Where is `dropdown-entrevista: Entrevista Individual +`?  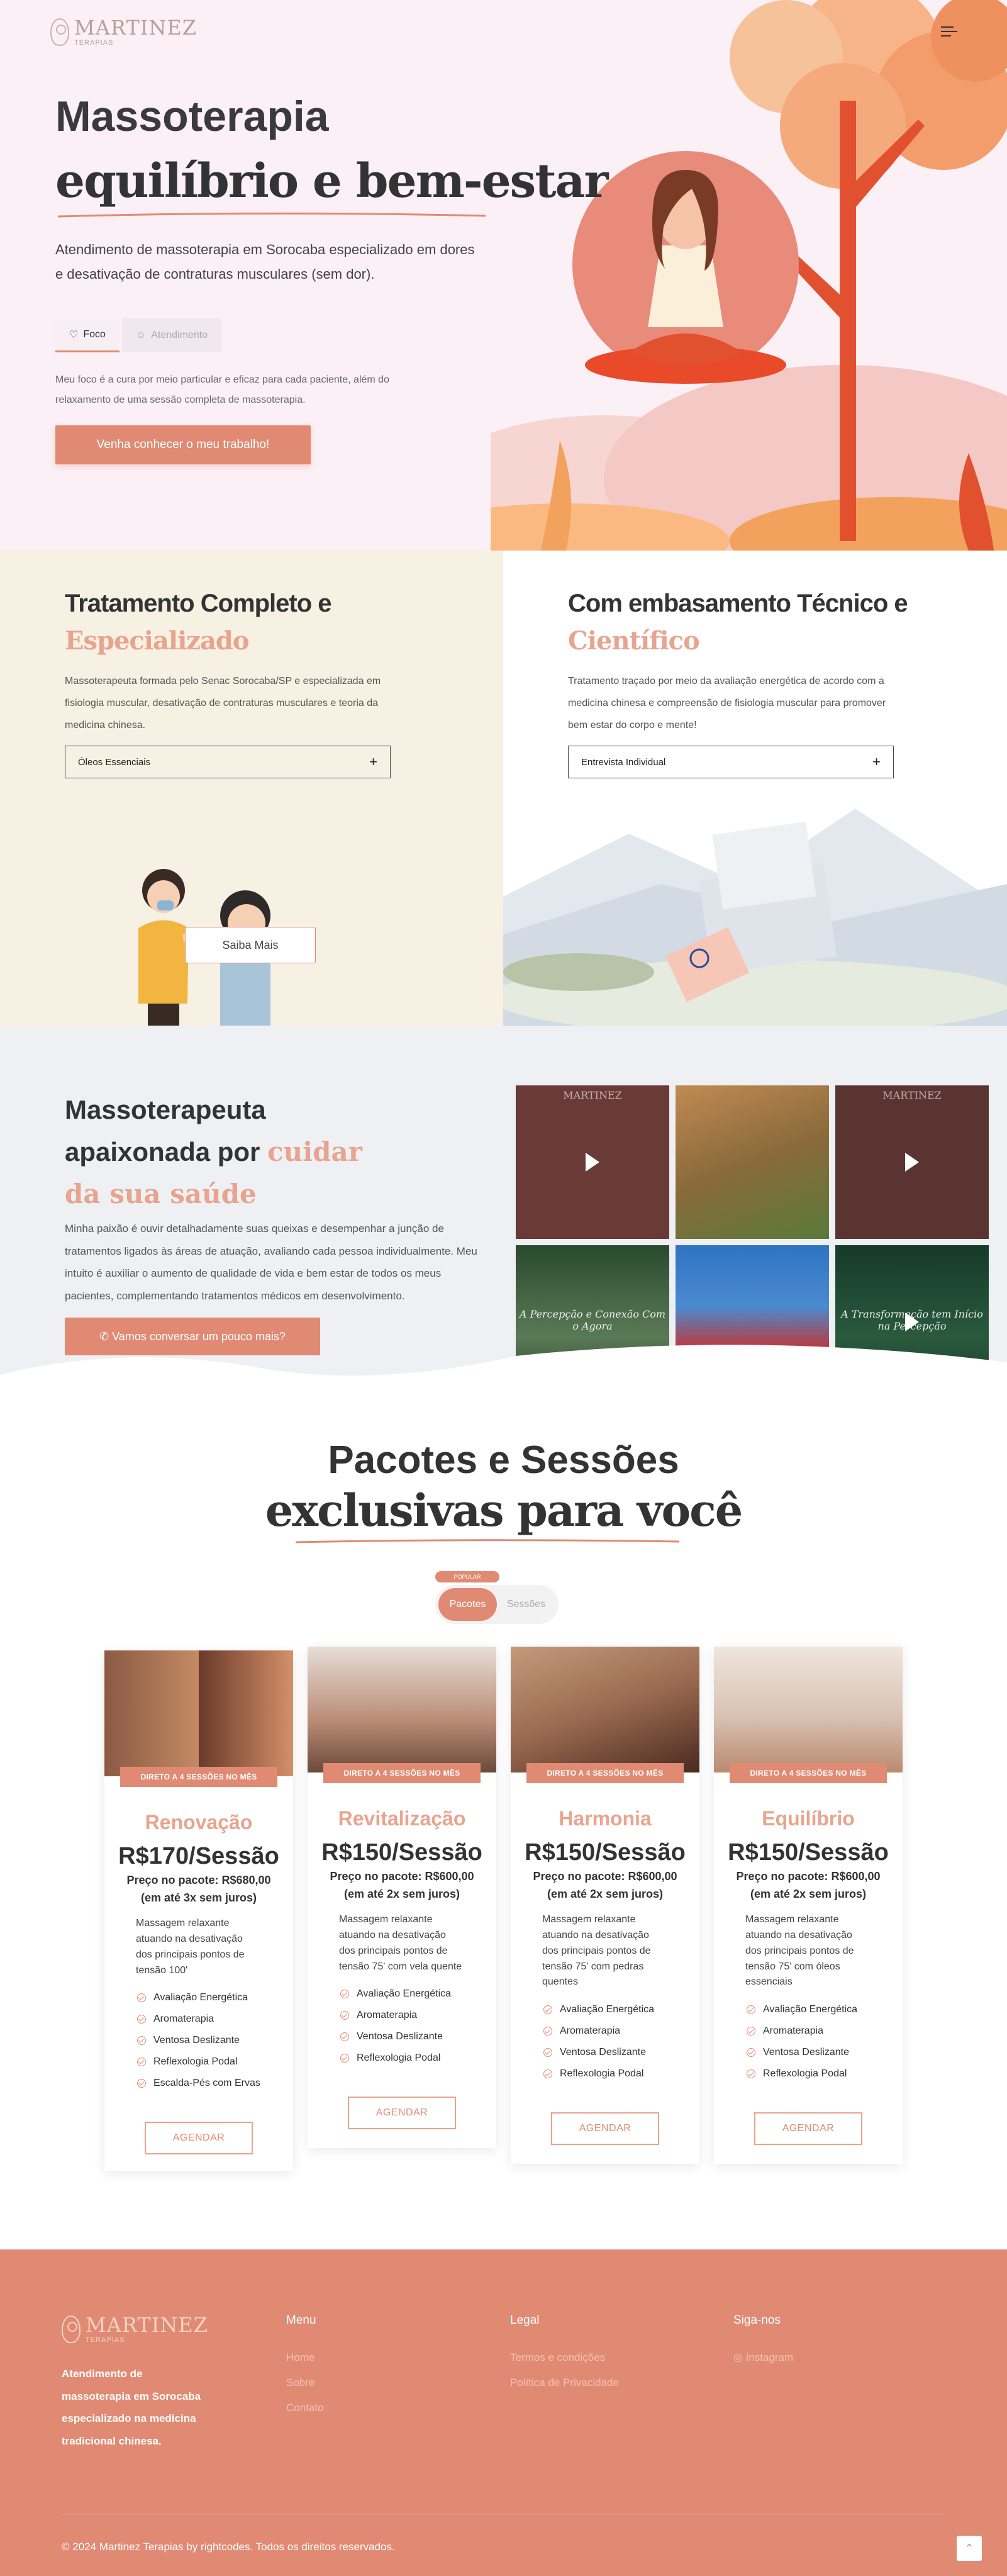 dropdown-entrevista: Entrevista Individual + is located at coordinates (731, 762).